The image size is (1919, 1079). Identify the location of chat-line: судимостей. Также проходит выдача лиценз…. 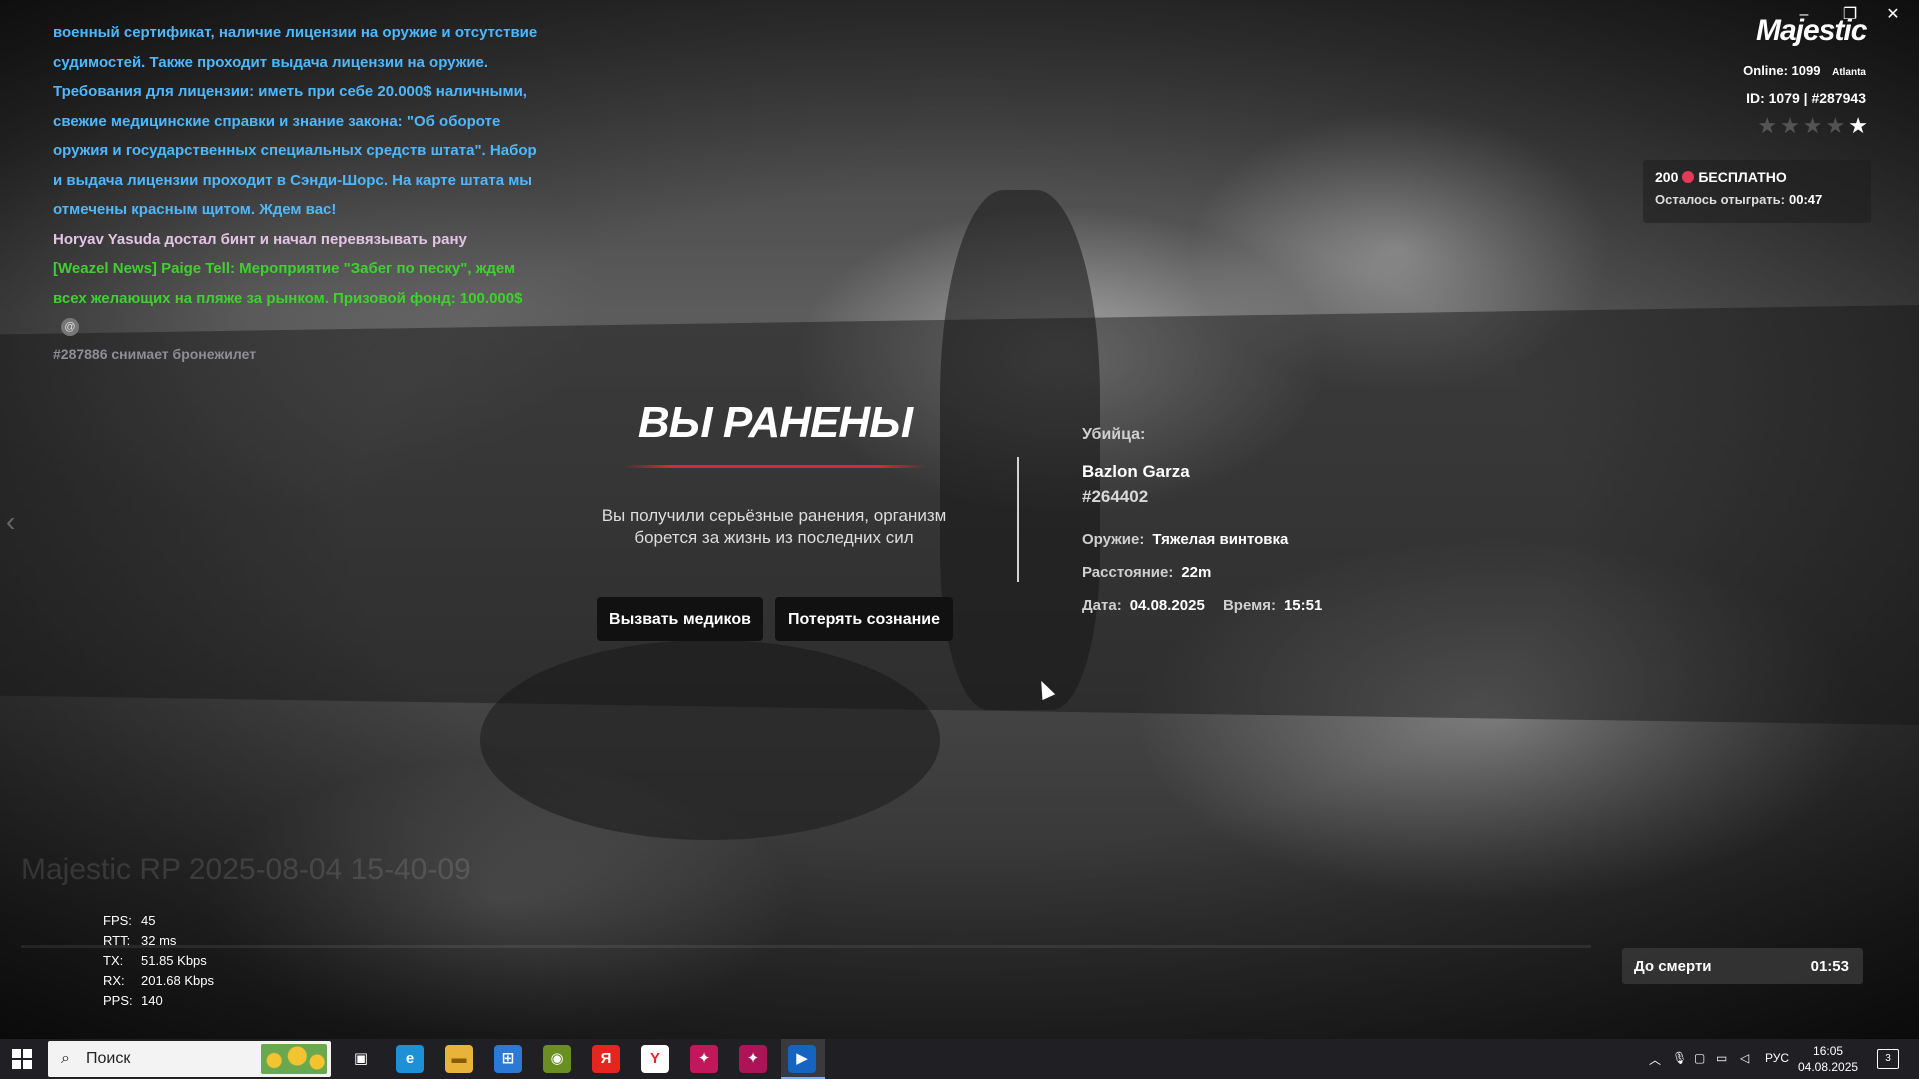
(271, 62).